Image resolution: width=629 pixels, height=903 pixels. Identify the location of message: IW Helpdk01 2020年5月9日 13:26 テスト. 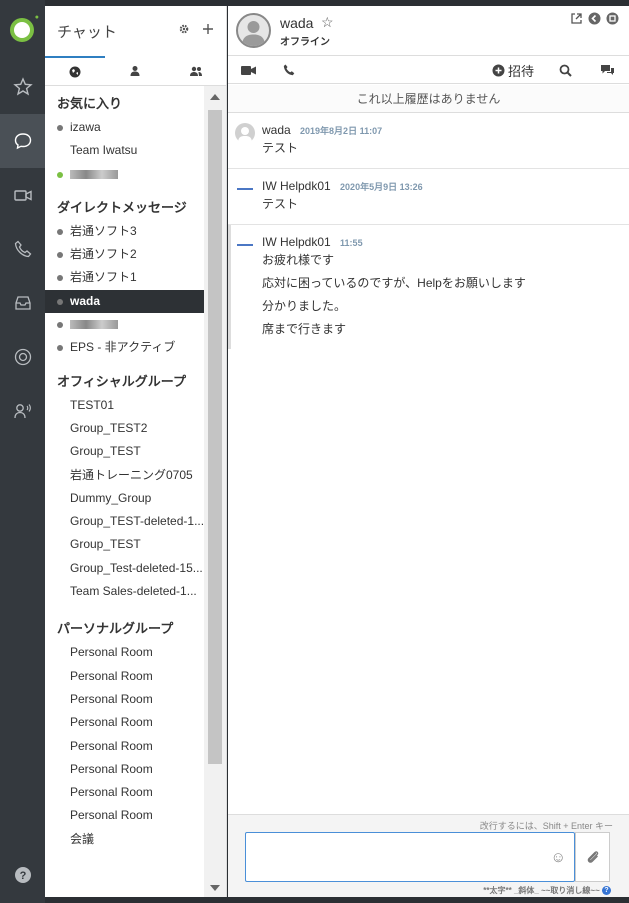
(428, 197).